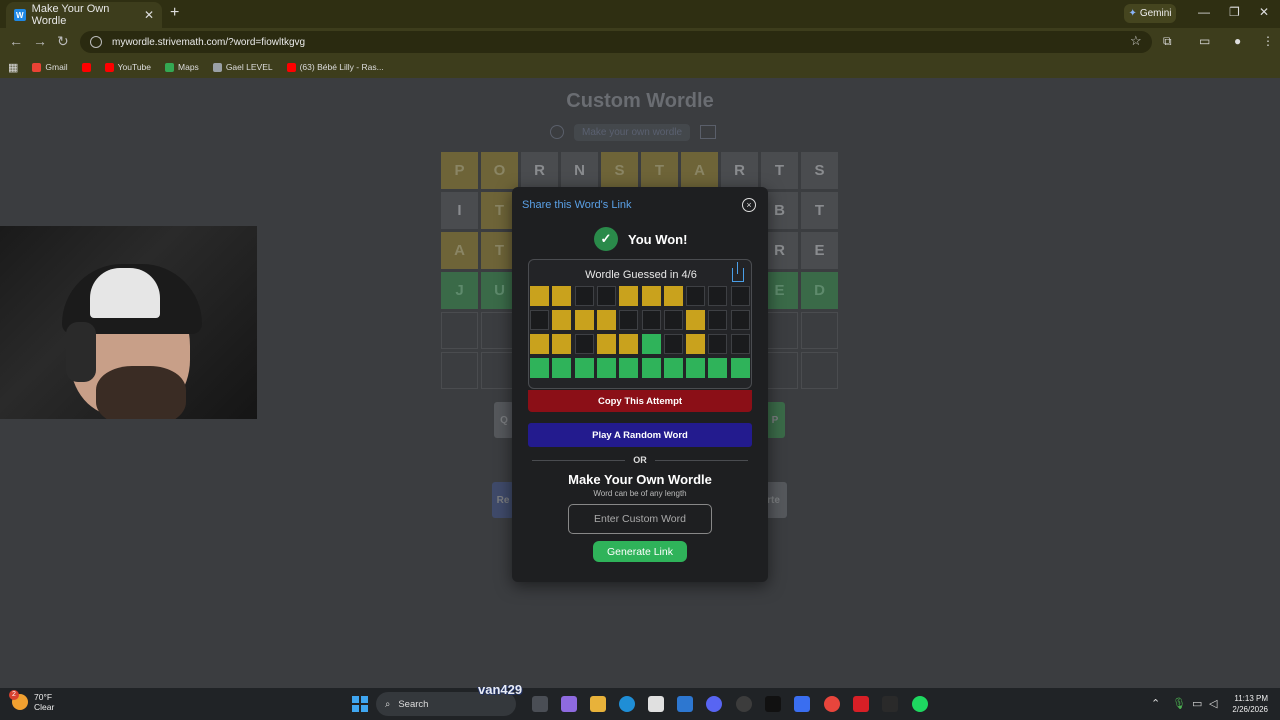 This screenshot has height=720, width=1280. Describe the element at coordinates (640, 435) in the screenshot. I see `random-word-button: Play A Random Word` at that location.